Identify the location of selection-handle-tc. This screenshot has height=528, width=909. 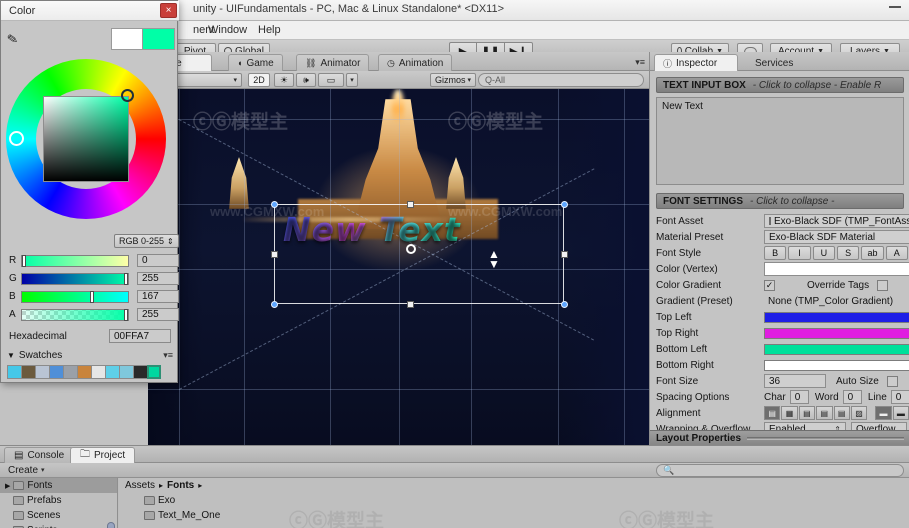
(410, 204).